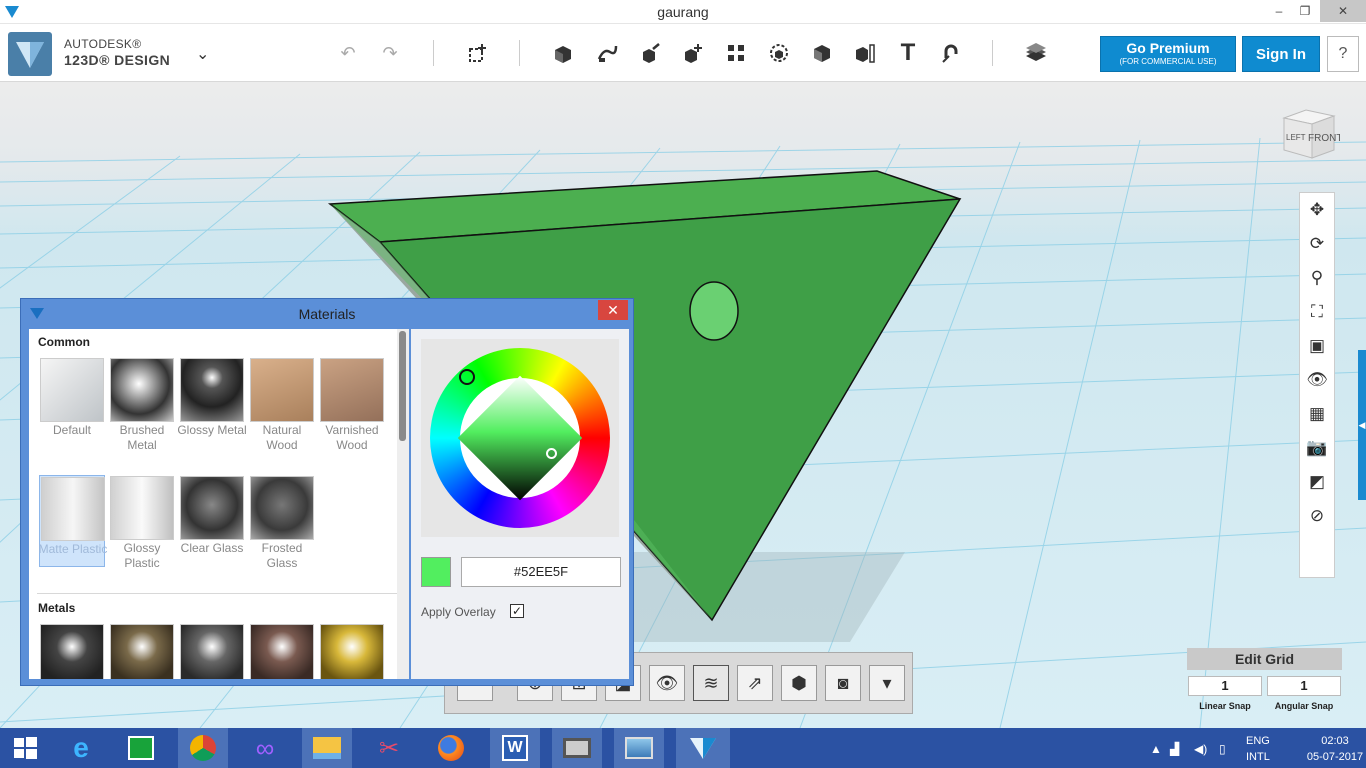  Describe the element at coordinates (519, 53) in the screenshot. I see `toolbar-divider` at that location.